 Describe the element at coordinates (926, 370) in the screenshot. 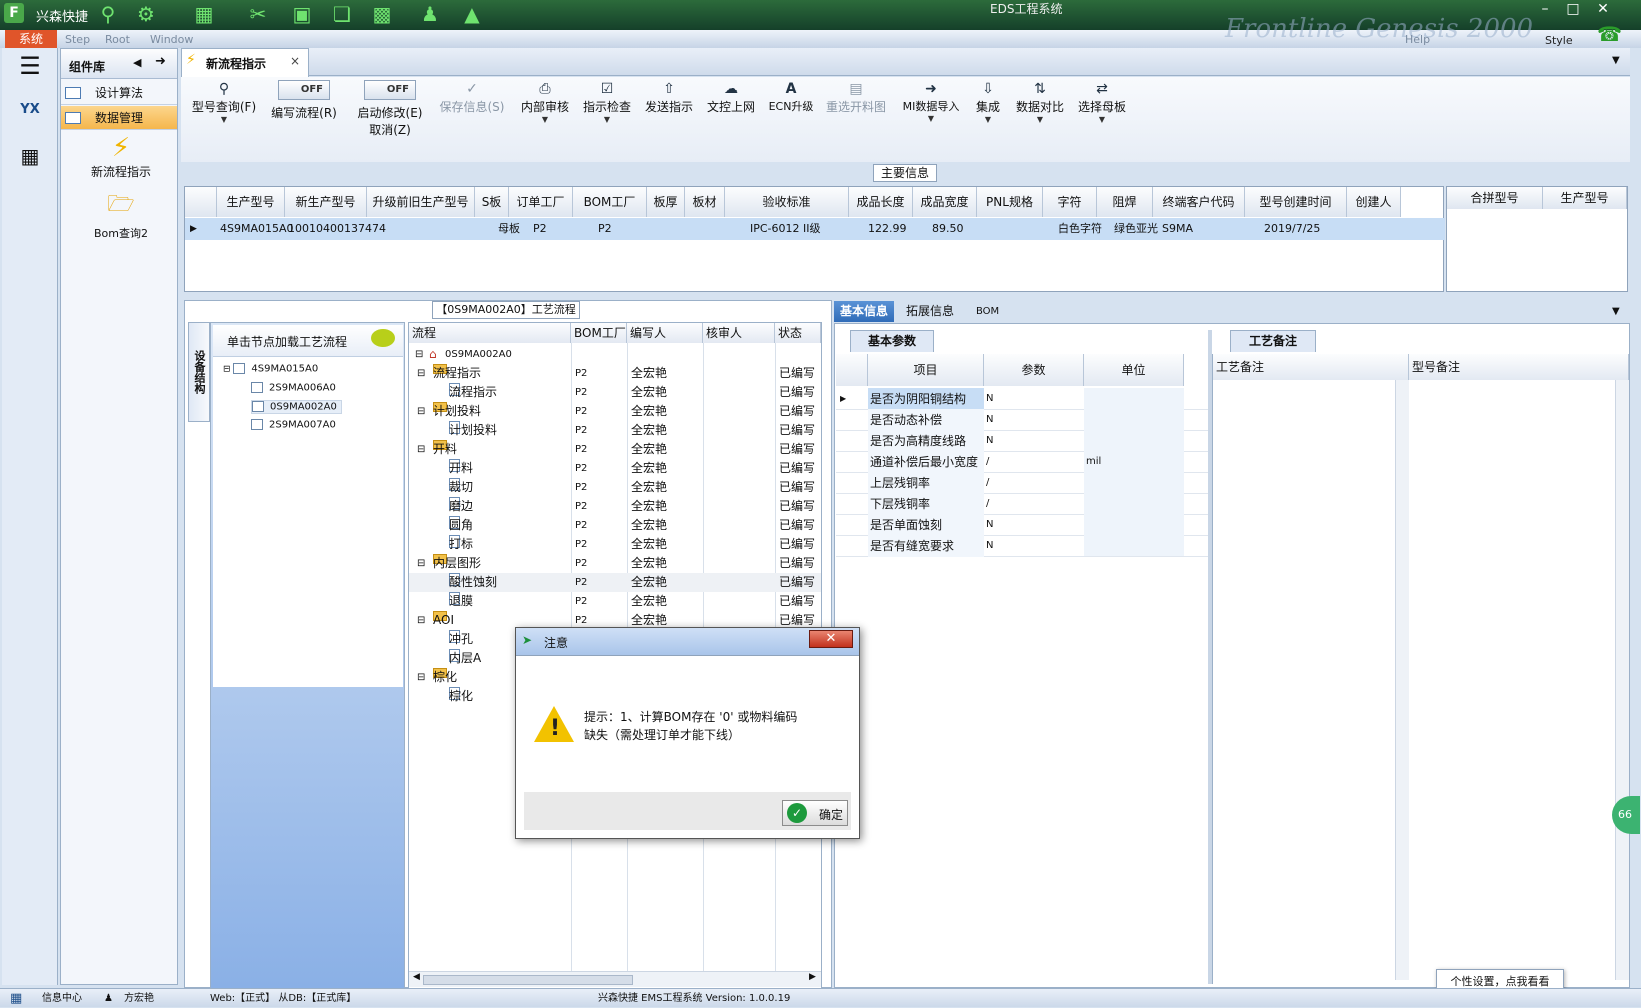

I see `column-header: 项目` at that location.